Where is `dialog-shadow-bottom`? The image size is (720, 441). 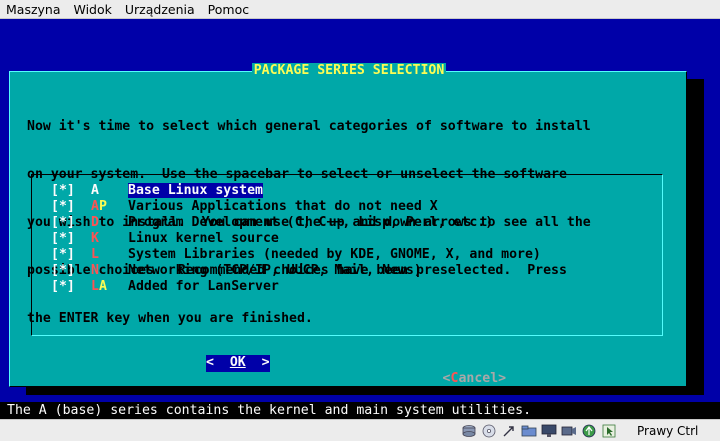 dialog-shadow-bottom is located at coordinates (365, 391).